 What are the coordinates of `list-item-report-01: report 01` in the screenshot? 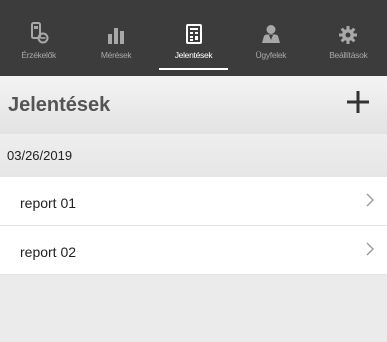 It's located at (193, 201).